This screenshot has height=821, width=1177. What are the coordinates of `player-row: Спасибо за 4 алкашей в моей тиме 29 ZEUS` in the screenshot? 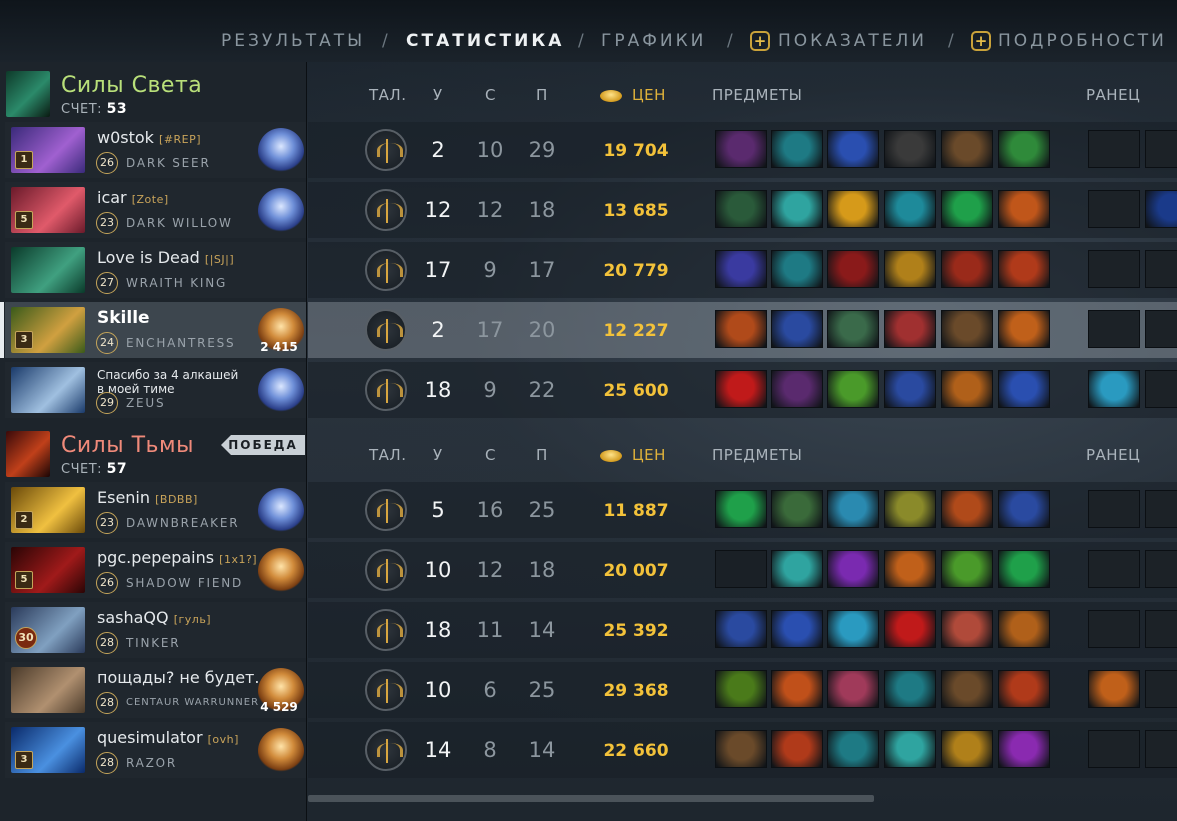 It's located at (155, 390).